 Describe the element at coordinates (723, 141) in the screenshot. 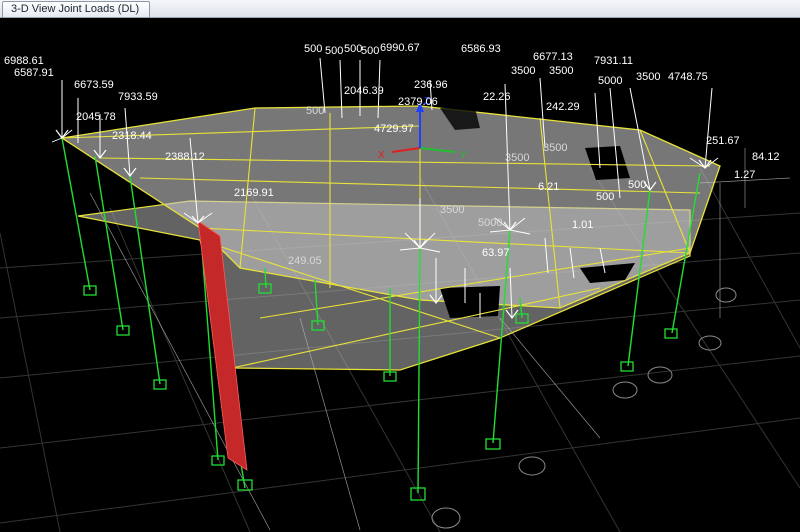

I see `load-label: 251.67` at that location.